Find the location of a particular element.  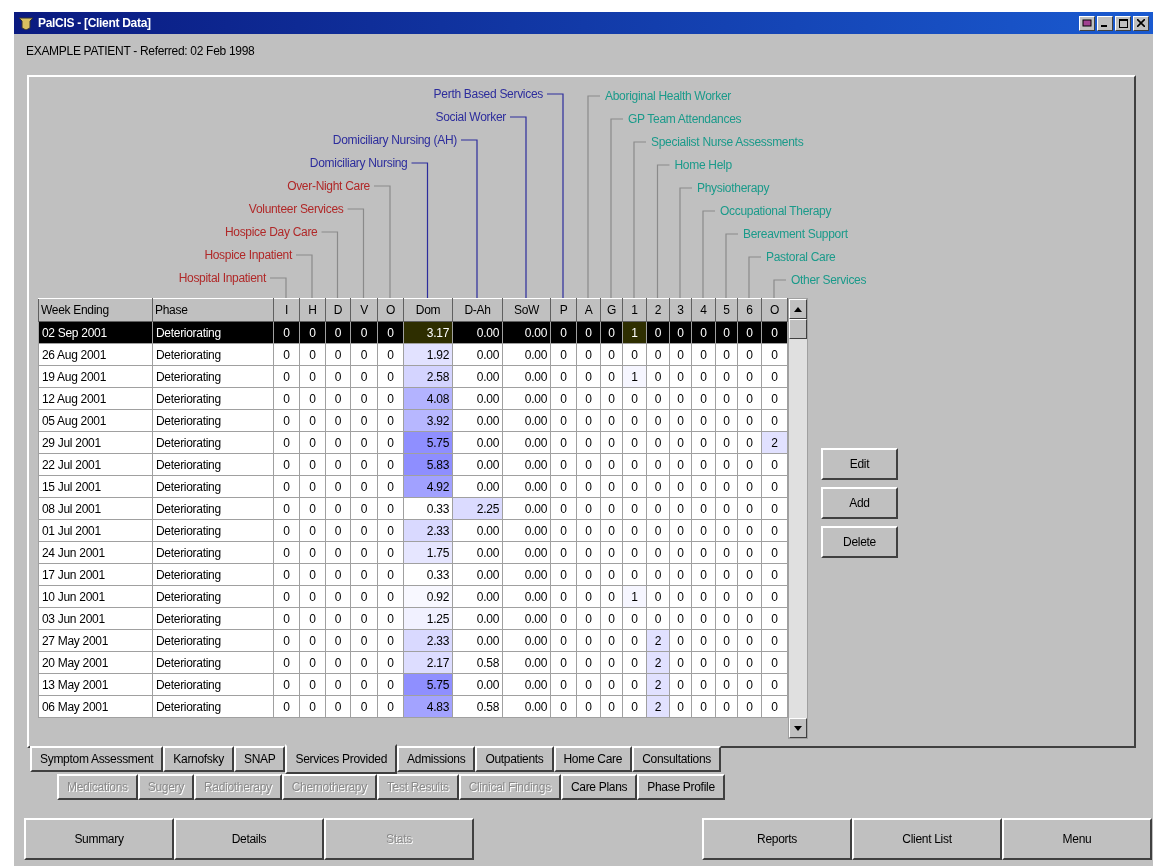

column-header: I is located at coordinates (286, 310).